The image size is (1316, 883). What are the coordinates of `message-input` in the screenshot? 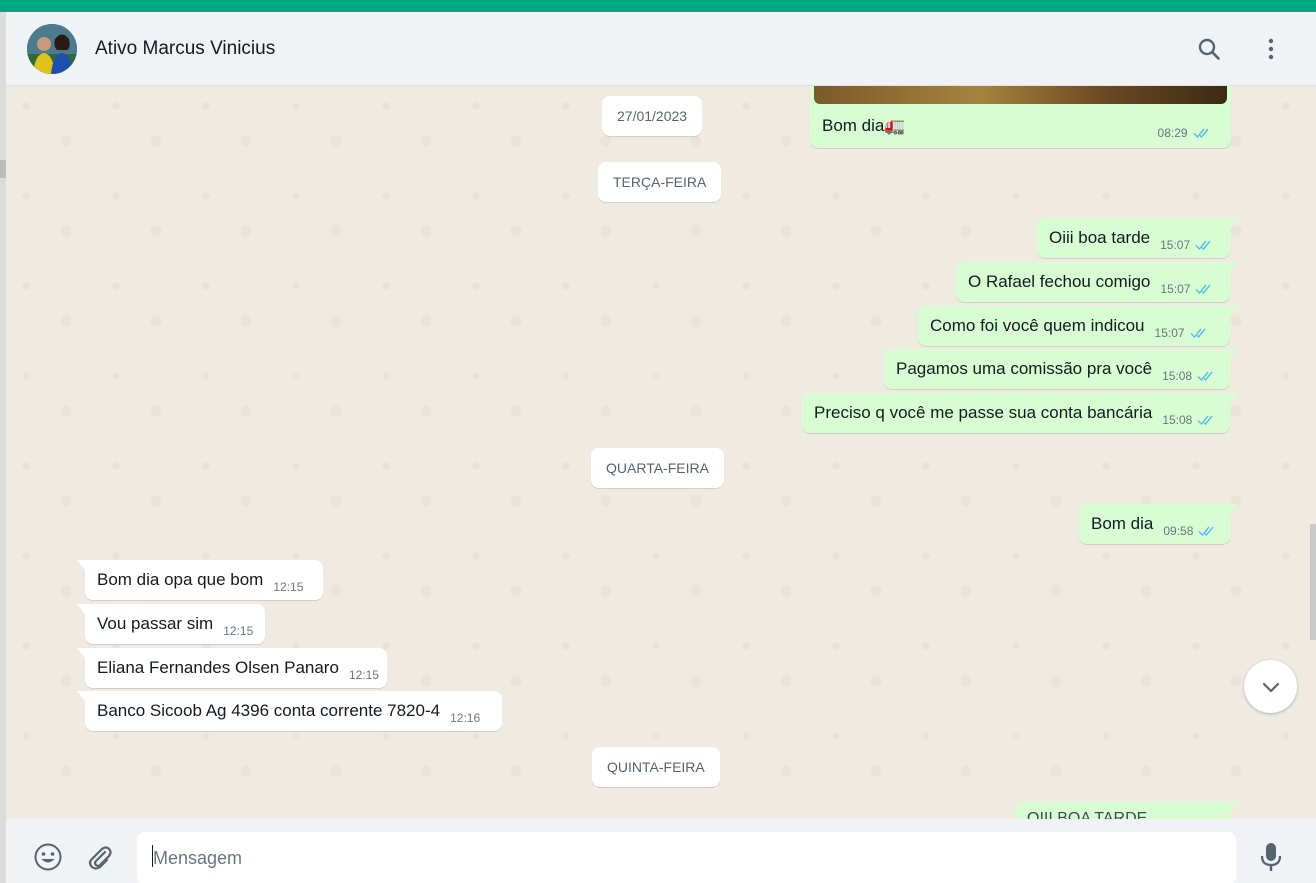 It's located at (686, 857).